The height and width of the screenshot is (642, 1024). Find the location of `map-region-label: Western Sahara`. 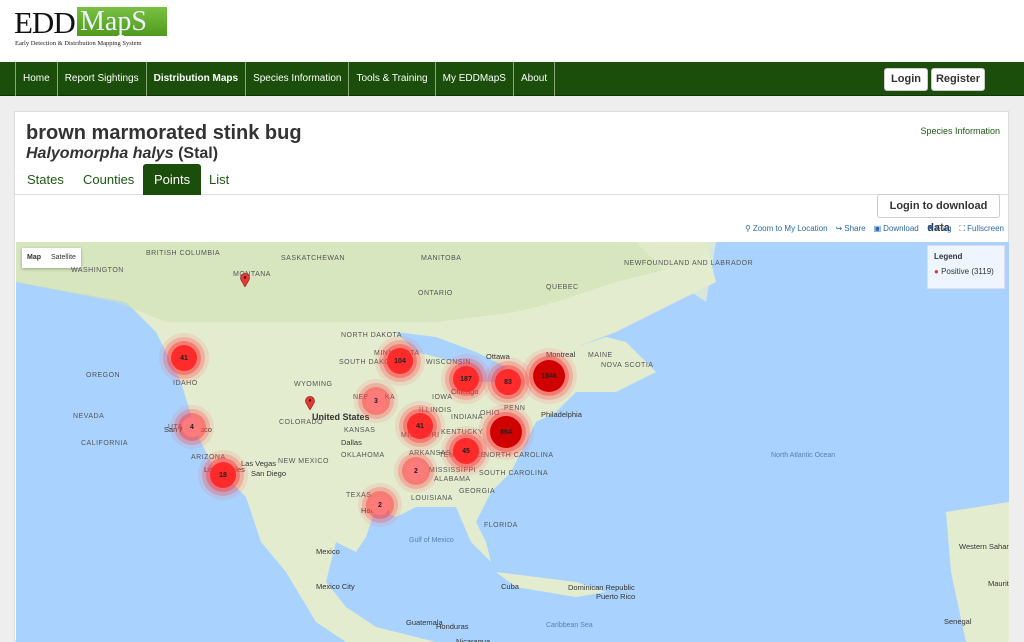

map-region-label: Western Sahara is located at coordinates (984, 546).